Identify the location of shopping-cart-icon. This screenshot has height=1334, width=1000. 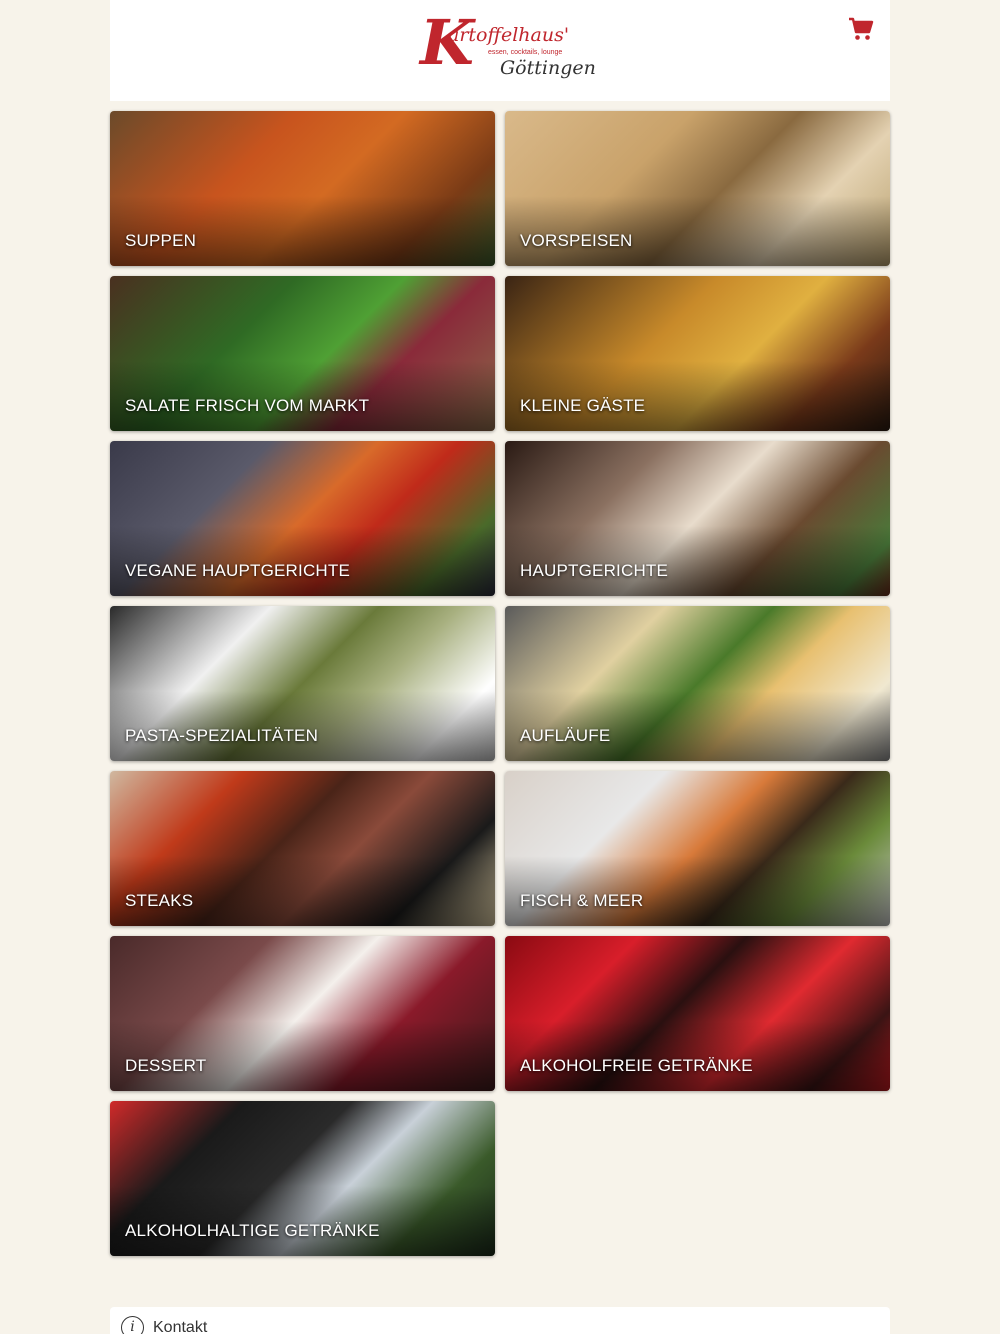
(861, 29).